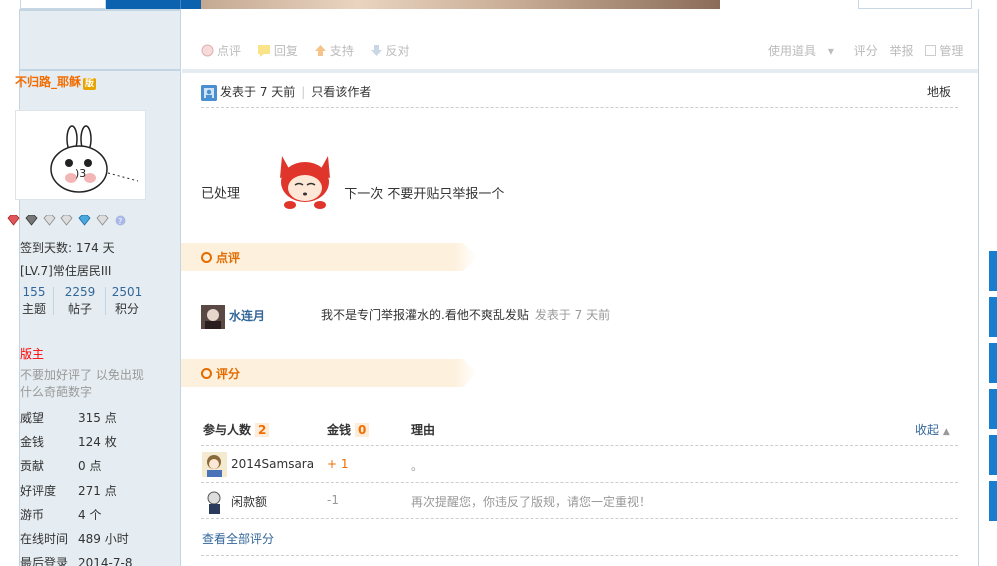 Image resolution: width=997 pixels, height=566 pixels. What do you see at coordinates (417, 466) in the screenshot?
I see `rater-reason: 。` at bounding box center [417, 466].